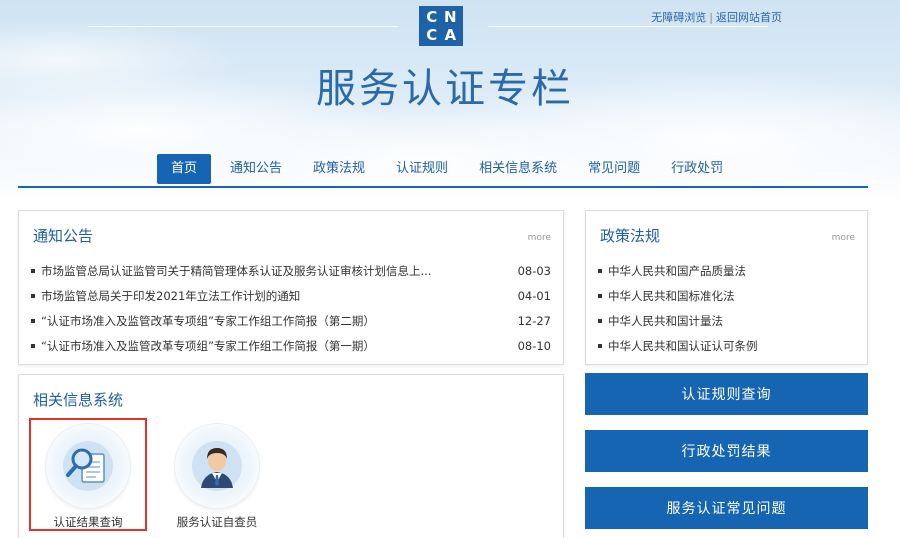  I want to click on policy-title: 中华人民共和国认证认可条例, so click(731, 346).